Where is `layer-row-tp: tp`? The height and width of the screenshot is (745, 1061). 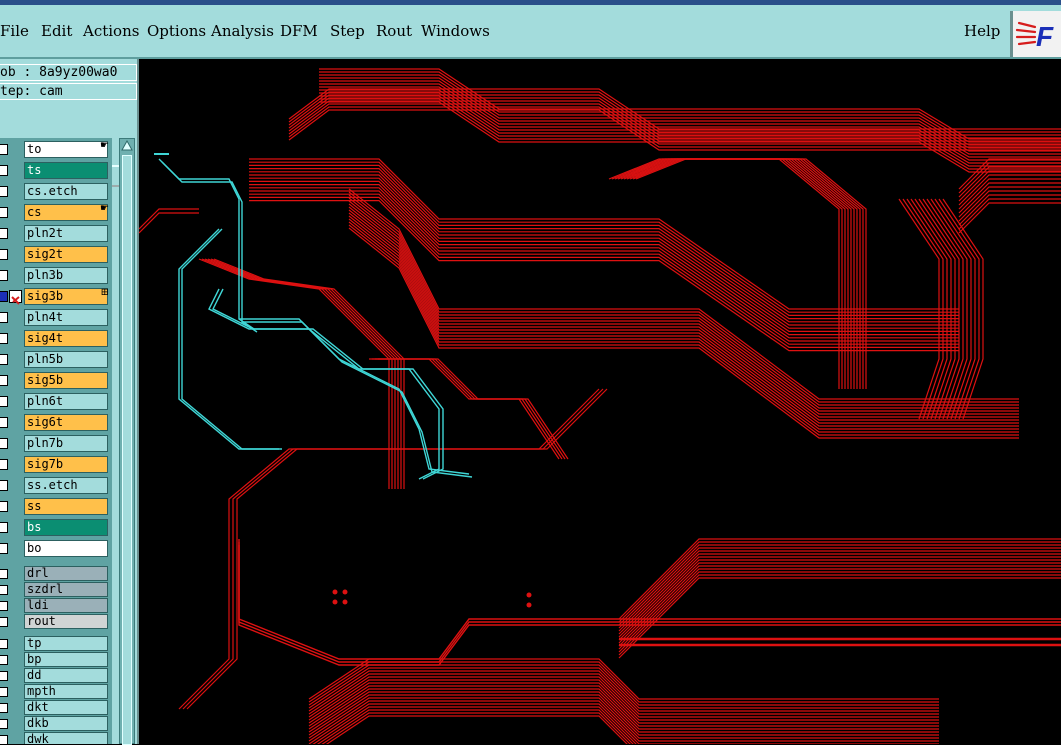
layer-row-tp: tp is located at coordinates (56, 644).